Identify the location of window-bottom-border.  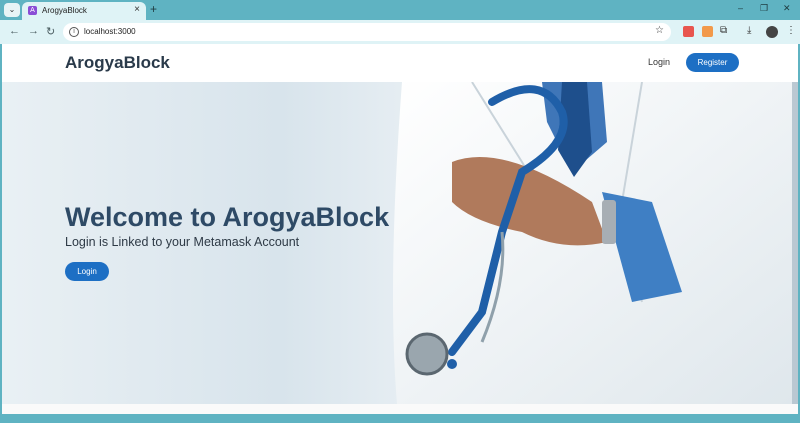
(400, 418).